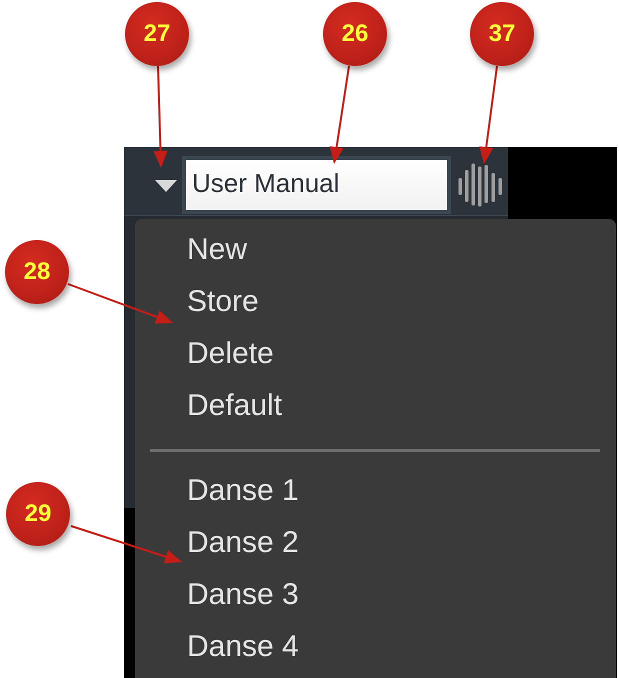 The image size is (619, 678). Describe the element at coordinates (375, 354) in the screenshot. I see `menu-item: Delete` at that location.